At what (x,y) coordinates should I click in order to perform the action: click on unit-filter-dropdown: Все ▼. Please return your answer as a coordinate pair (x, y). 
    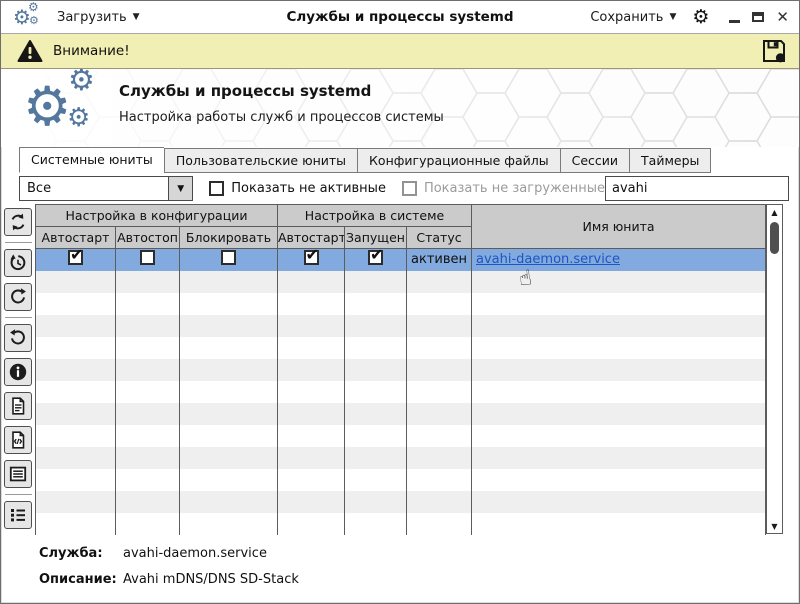
    Looking at the image, I should click on (106, 188).